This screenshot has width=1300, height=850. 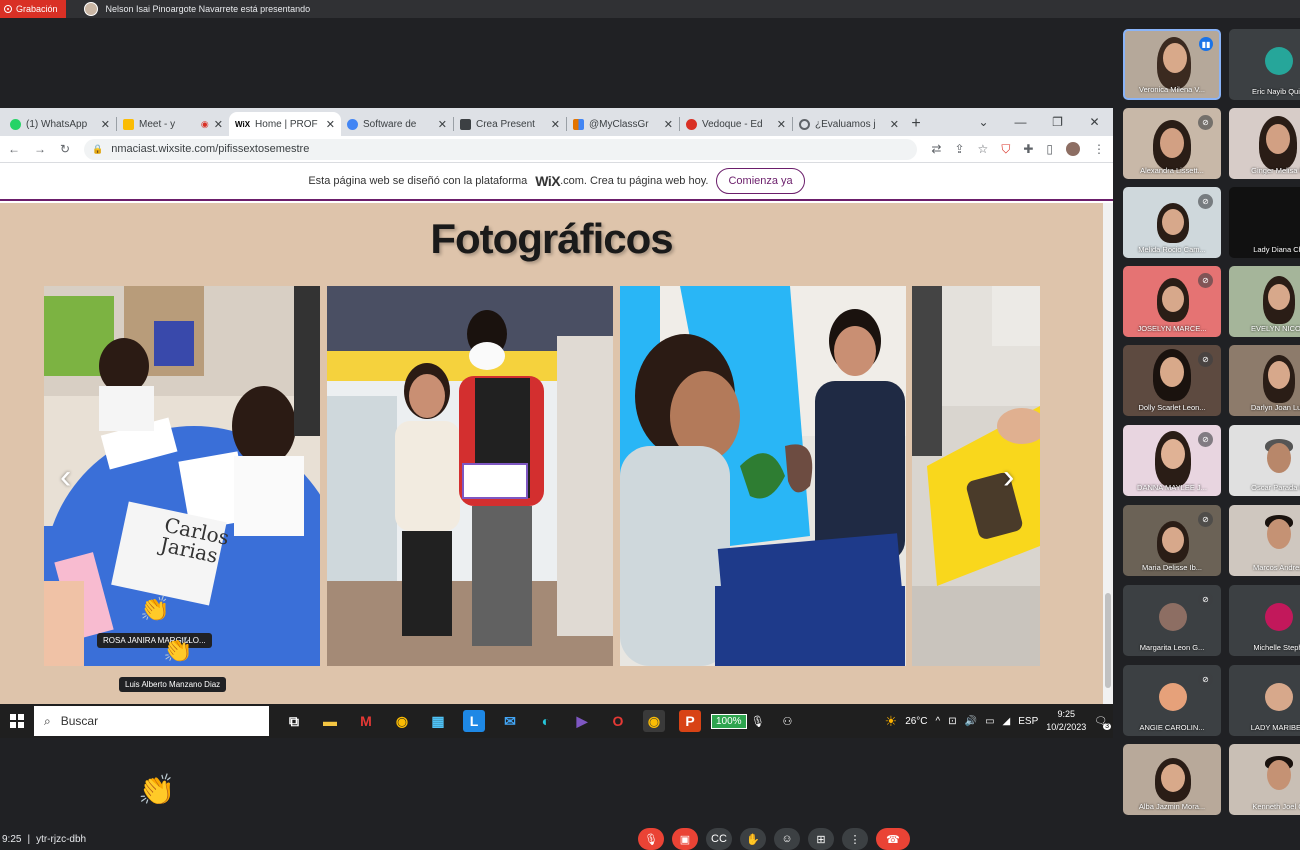 What do you see at coordinates (788, 721) in the screenshot?
I see `people-icon: ⚇` at bounding box center [788, 721].